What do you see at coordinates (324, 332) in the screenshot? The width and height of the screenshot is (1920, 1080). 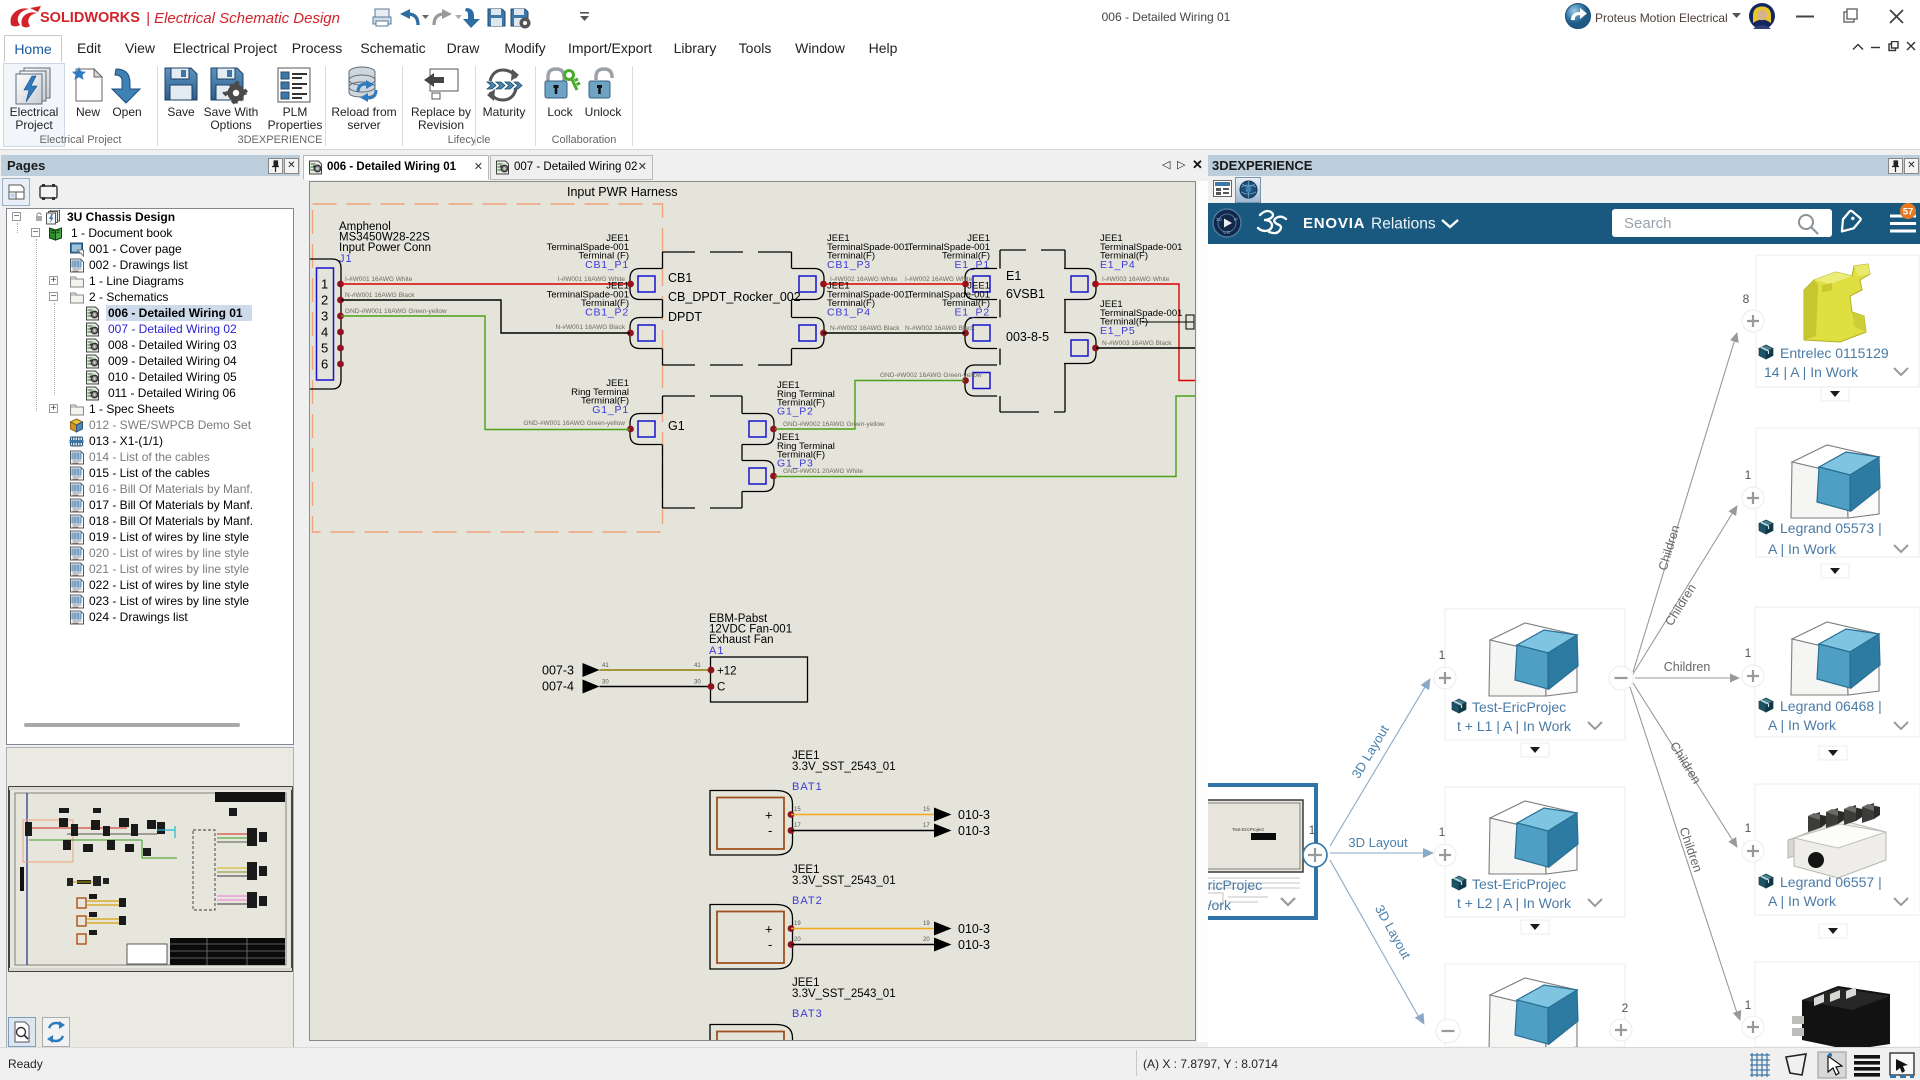 I see `svg-text: 4` at bounding box center [324, 332].